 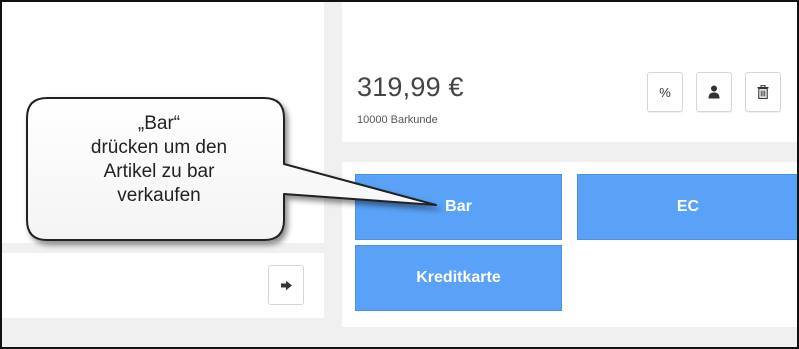 I want to click on pay-credit-card-button: Kreditkarte, so click(x=458, y=278).